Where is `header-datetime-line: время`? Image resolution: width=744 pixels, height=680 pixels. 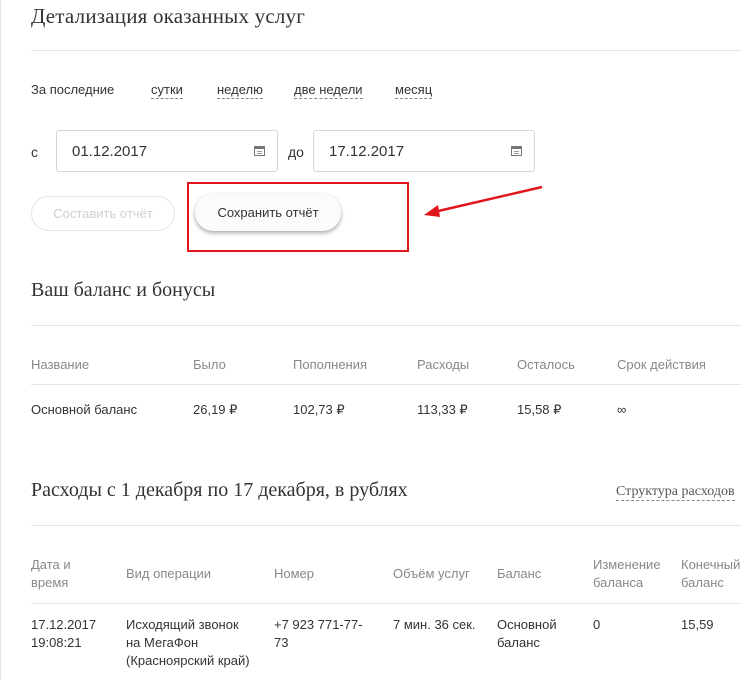
header-datetime-line: время is located at coordinates (50, 582).